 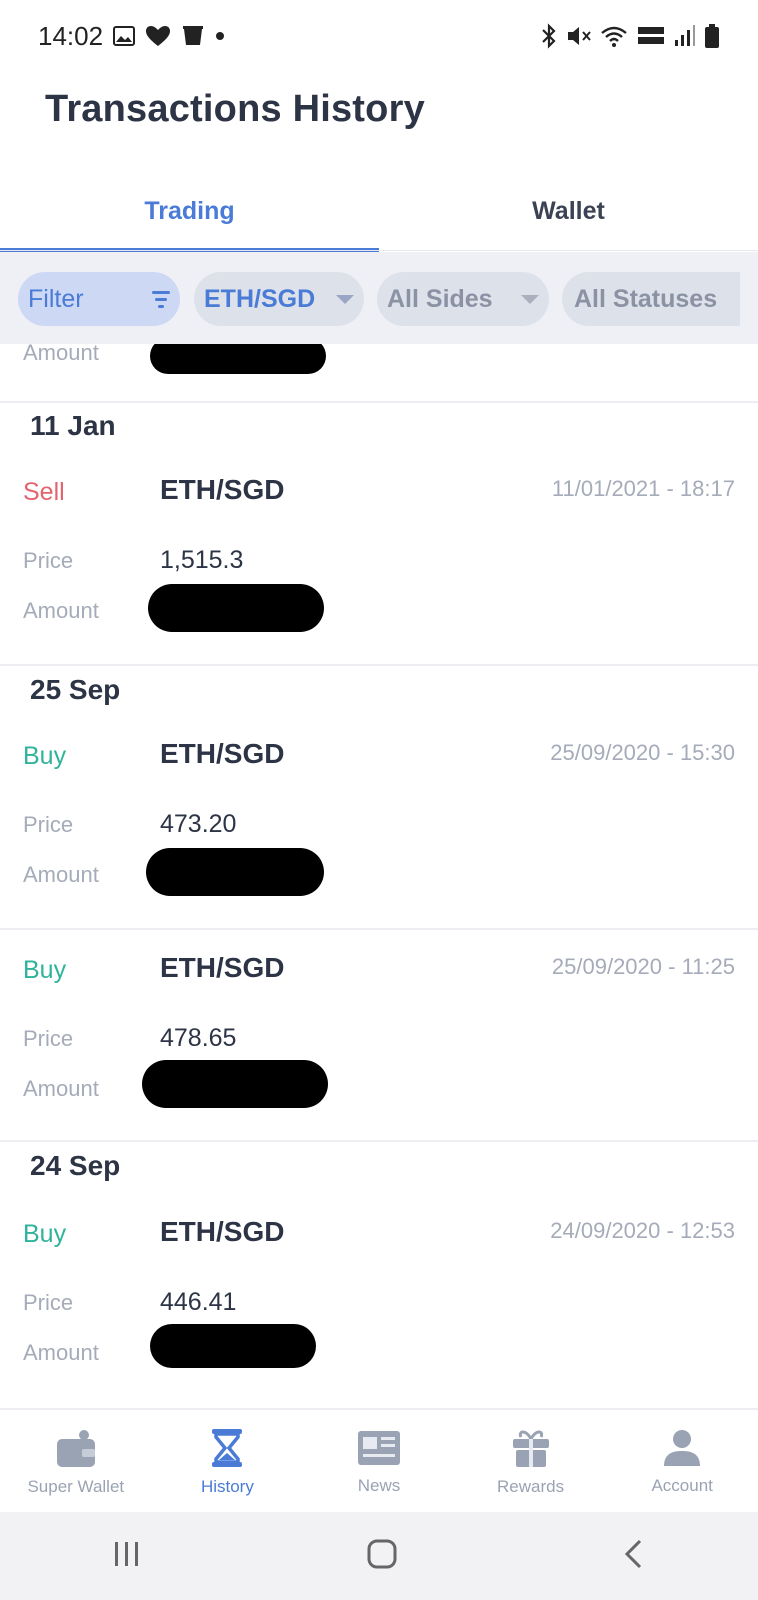 I want to click on filter-button: Filter, so click(x=99, y=299).